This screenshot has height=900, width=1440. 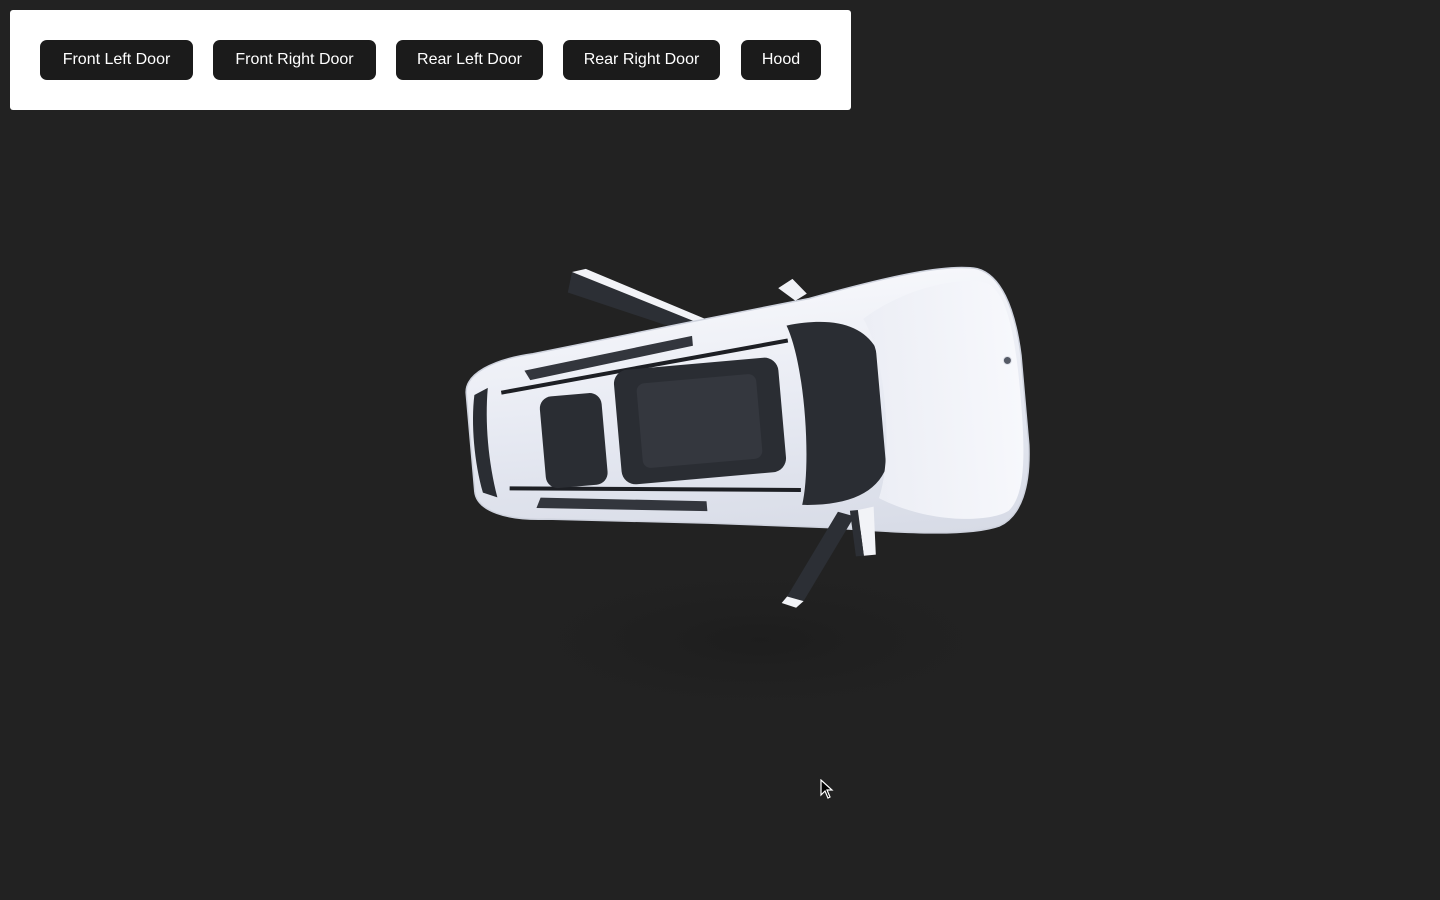 I want to click on front-right-door-open, so click(x=862, y=531).